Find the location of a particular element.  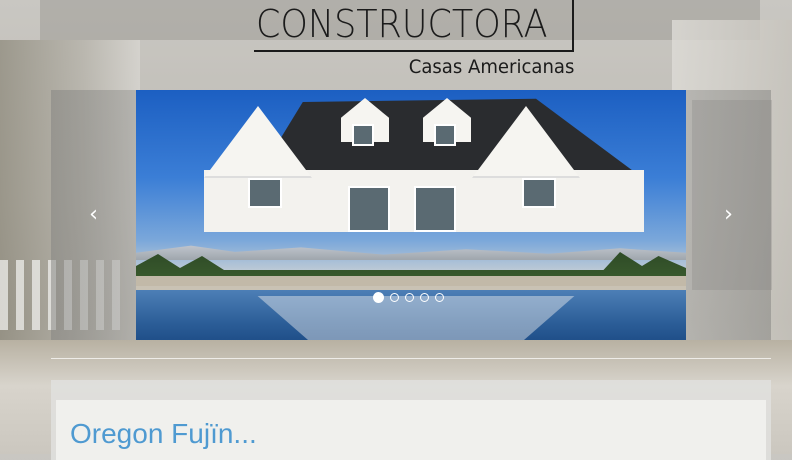

carousel-next-button: › is located at coordinates (728, 215).